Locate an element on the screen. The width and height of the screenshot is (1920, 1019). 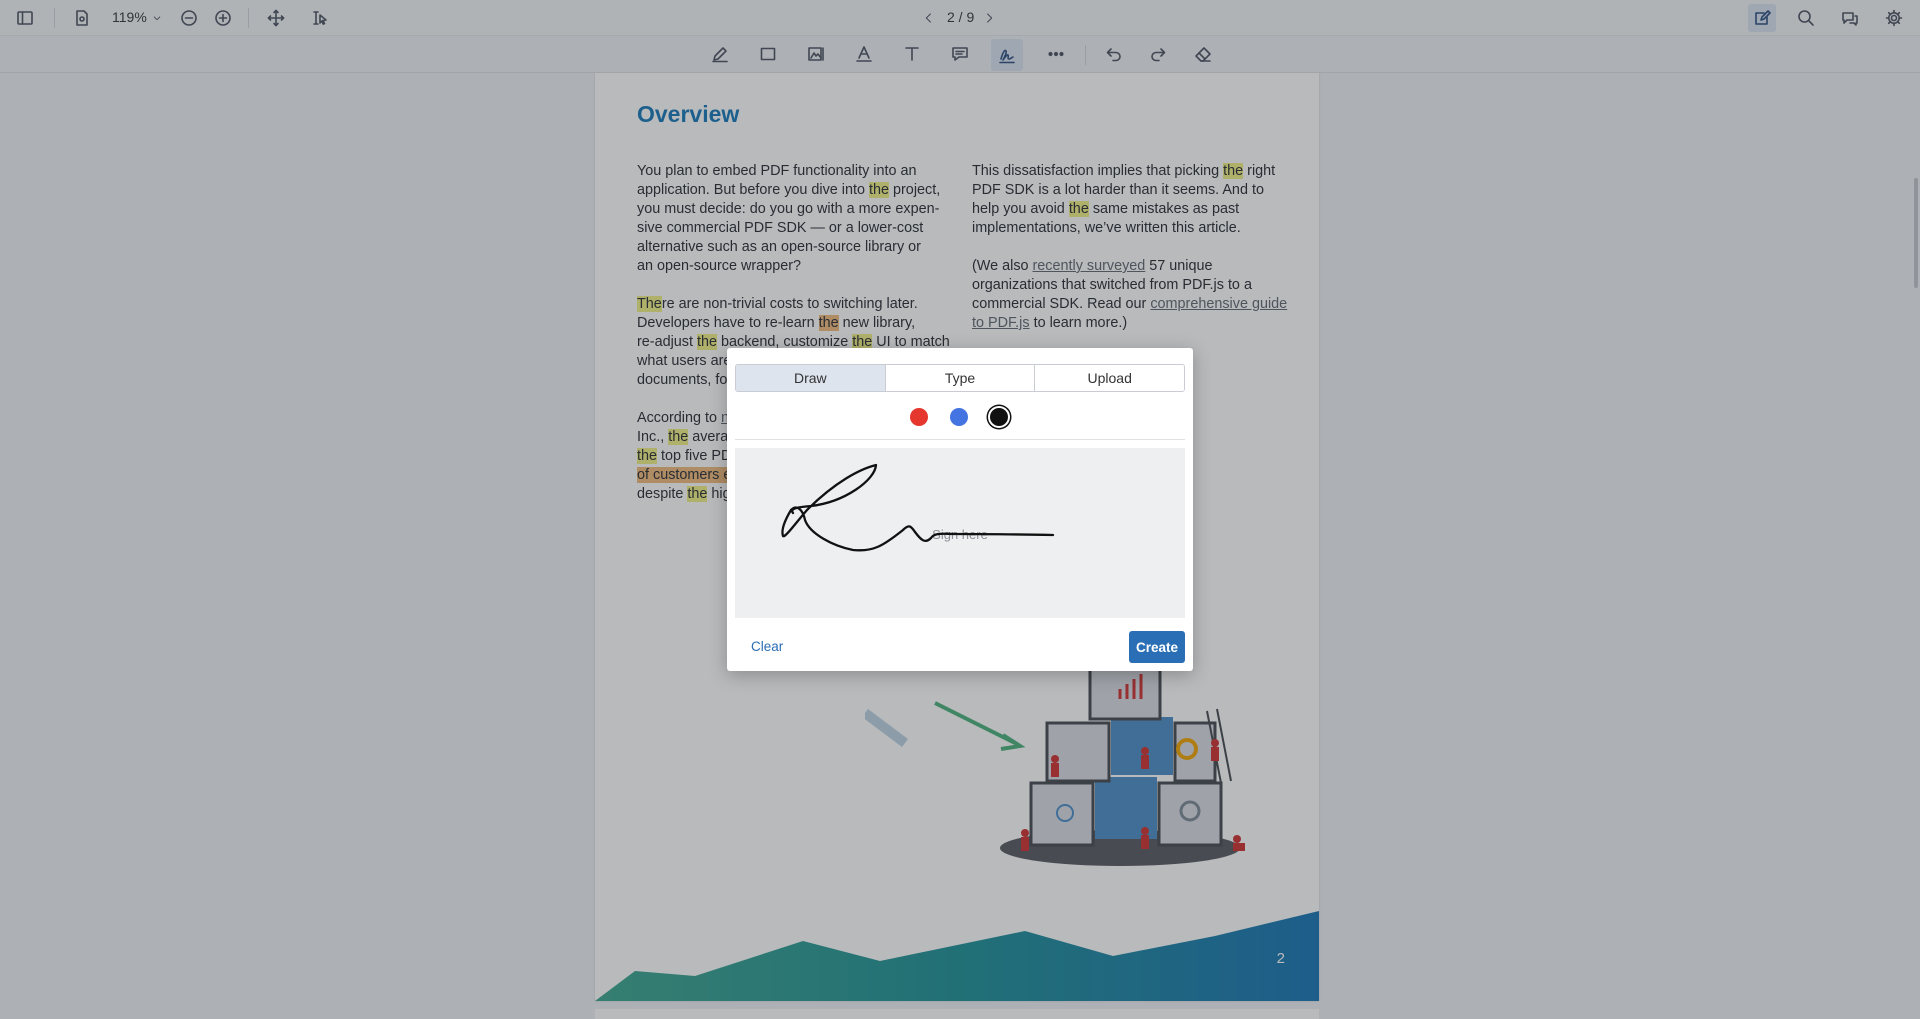
signature-canvas: Sign here is located at coordinates (960, 533).